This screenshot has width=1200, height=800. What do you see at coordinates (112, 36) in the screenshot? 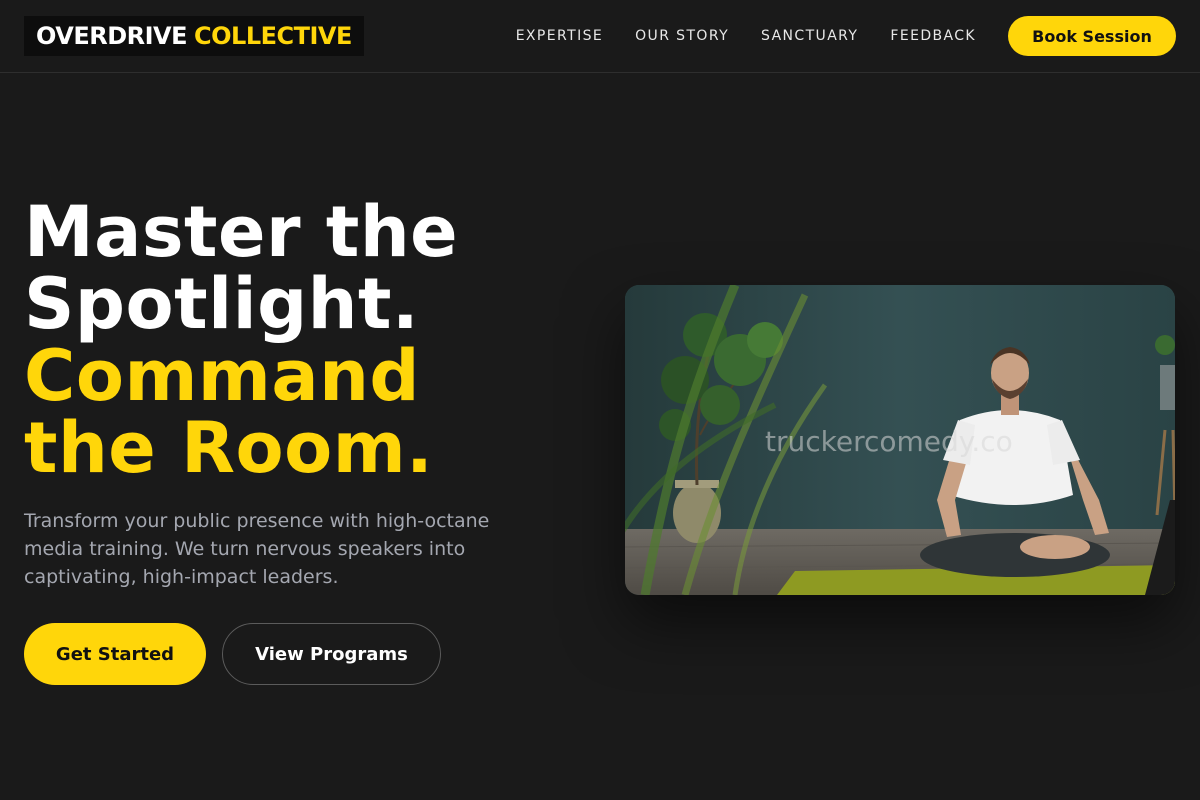
I see `logo-primary: OVERDRIVE` at bounding box center [112, 36].